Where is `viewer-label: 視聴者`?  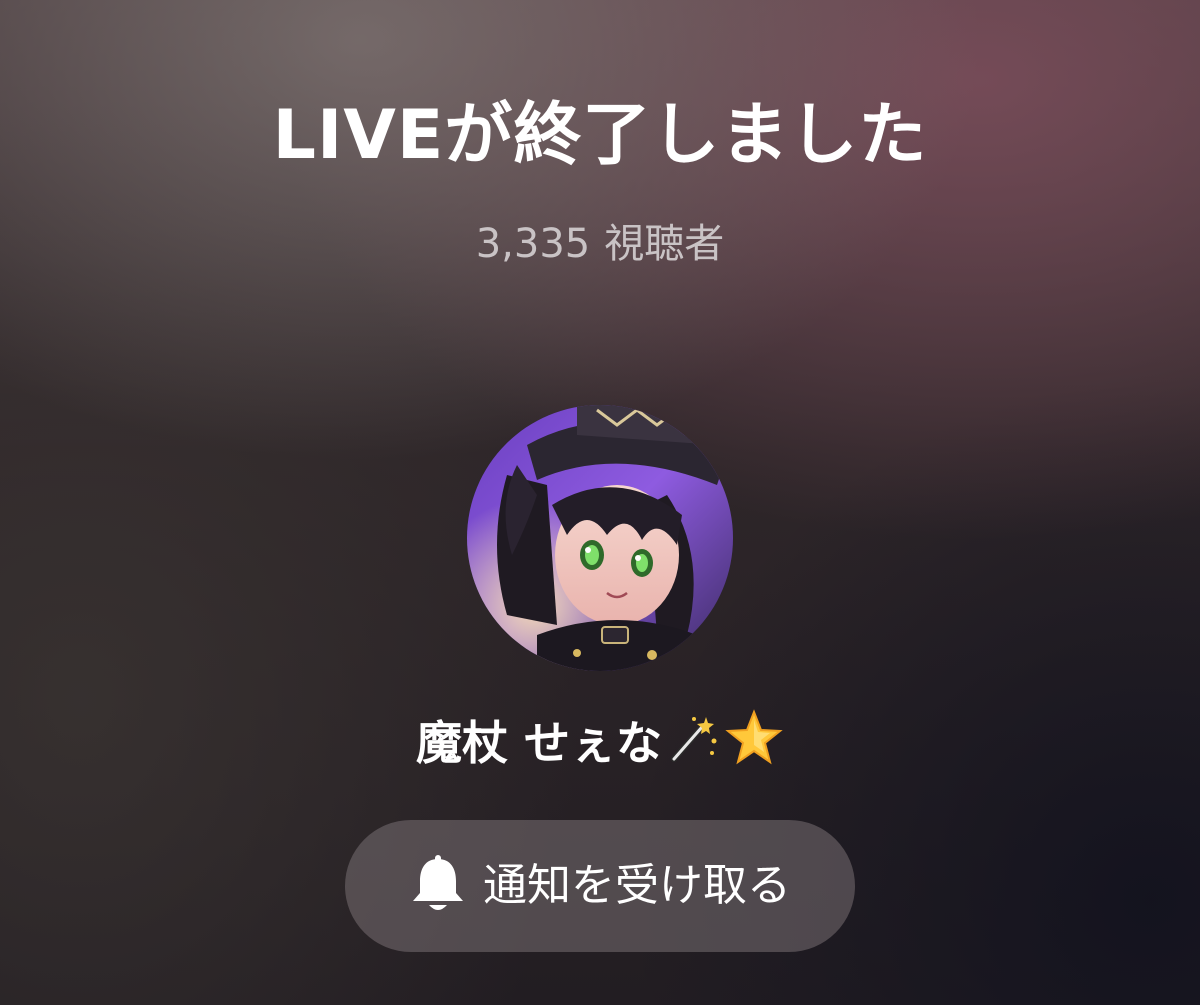
viewer-label: 視聴者 is located at coordinates (664, 244).